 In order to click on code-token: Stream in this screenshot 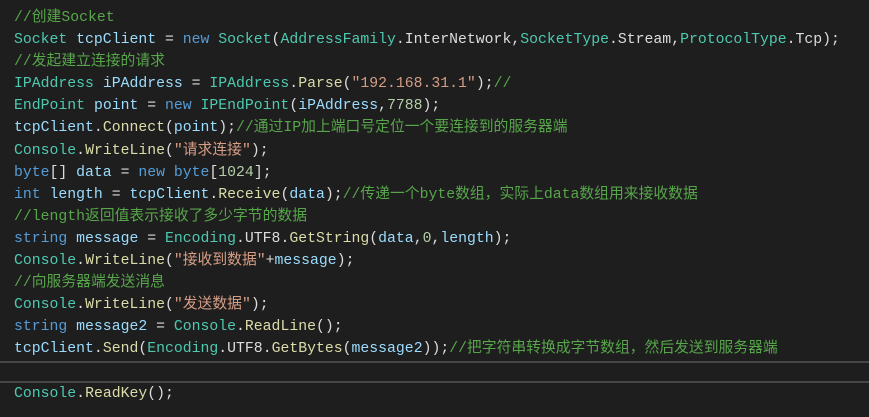, I will do `click(644, 40)`.